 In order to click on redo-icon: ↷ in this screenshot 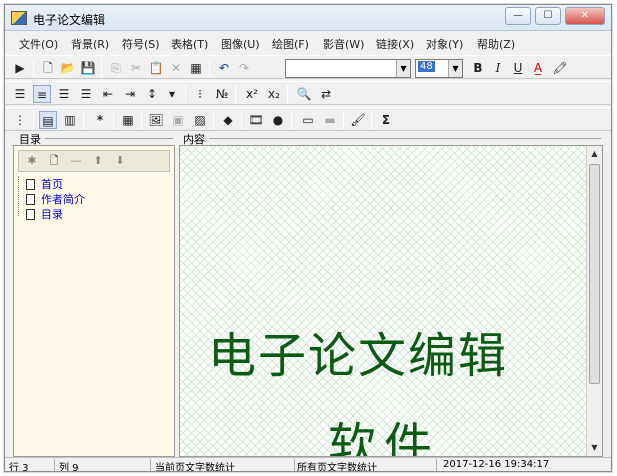, I will do `click(244, 68)`.